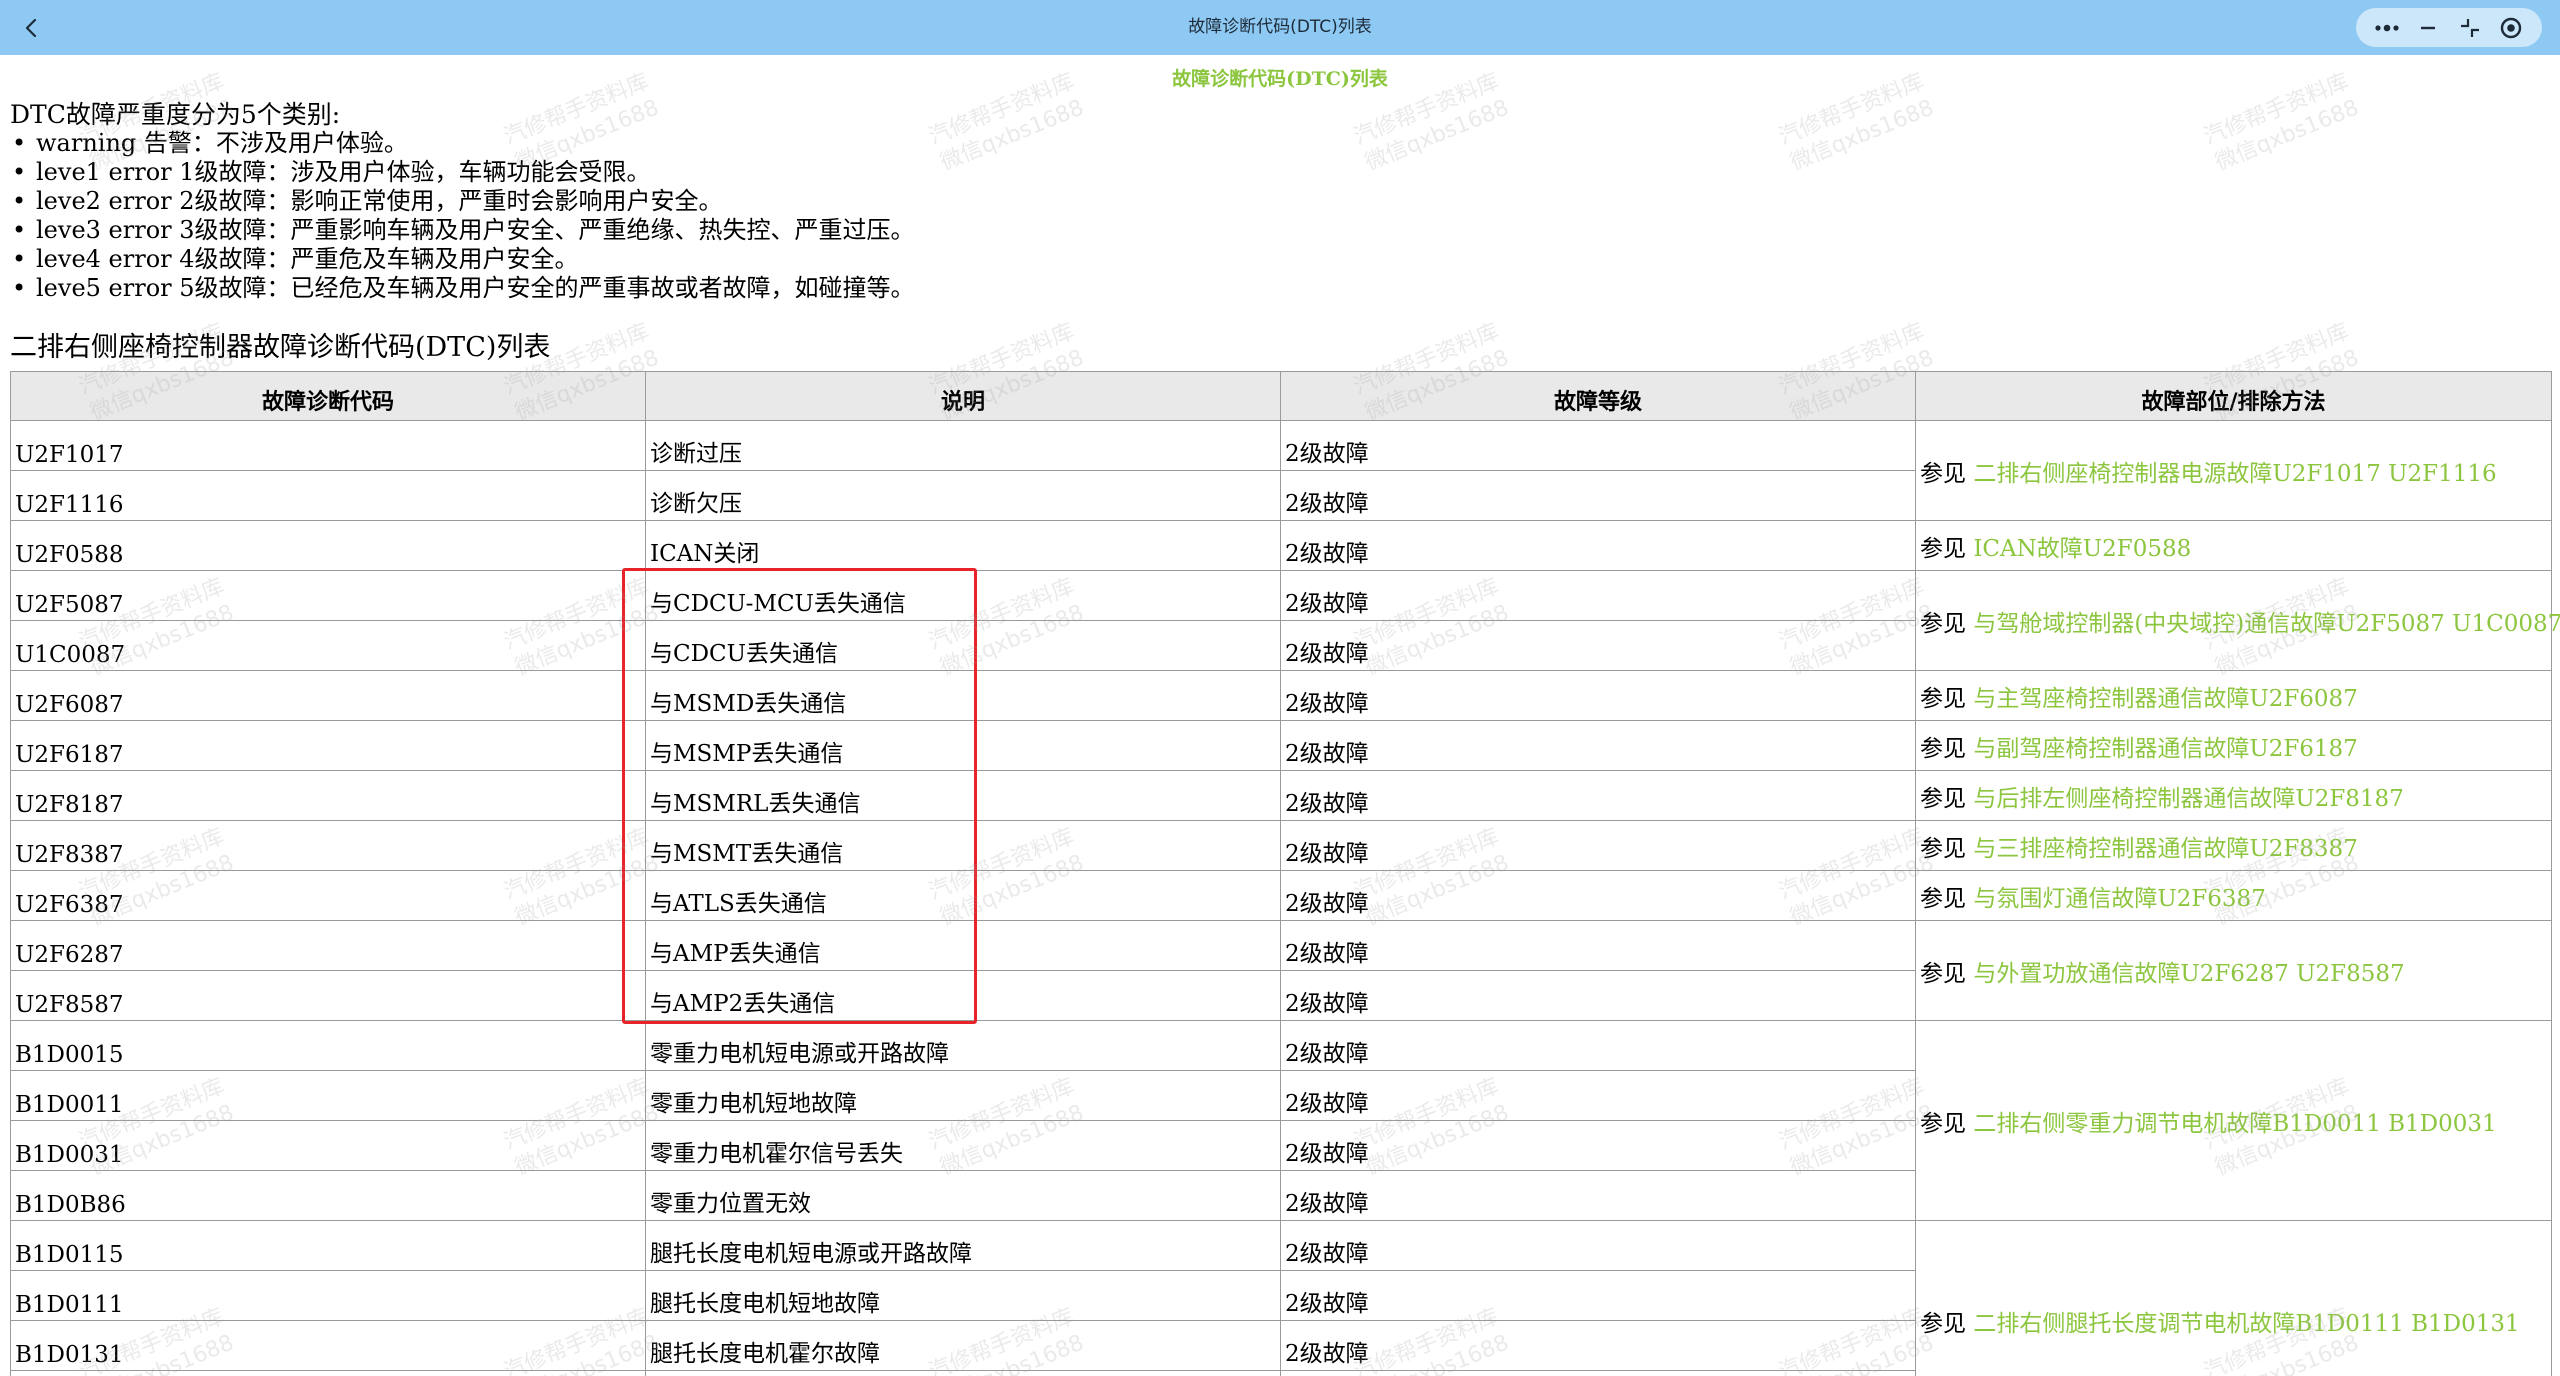  Describe the element at coordinates (462, 143) in the screenshot. I see `severity-item: warning 告警：不涉及用户体验。` at that location.